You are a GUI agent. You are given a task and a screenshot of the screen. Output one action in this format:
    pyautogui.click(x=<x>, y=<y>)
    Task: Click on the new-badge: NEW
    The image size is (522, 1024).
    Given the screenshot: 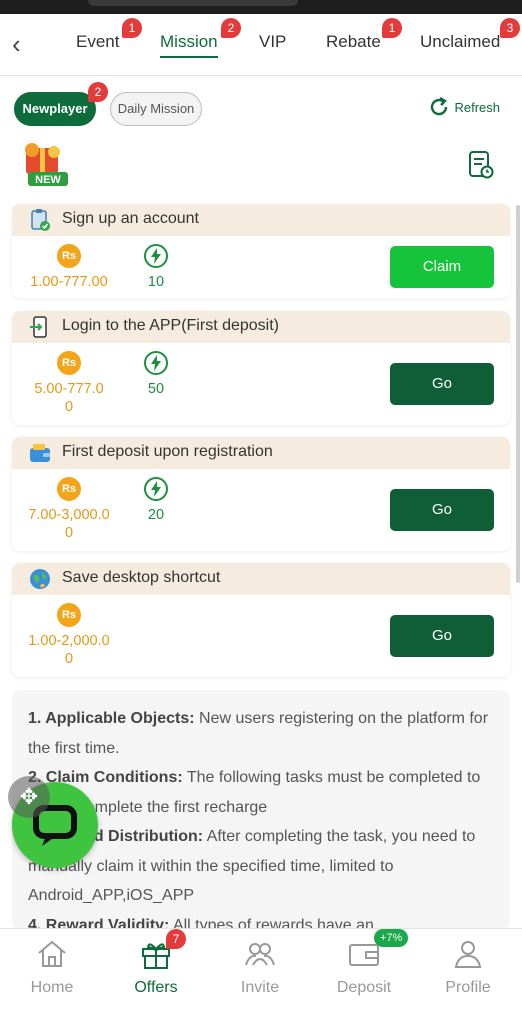 What is the action you would take?
    pyautogui.click(x=48, y=180)
    